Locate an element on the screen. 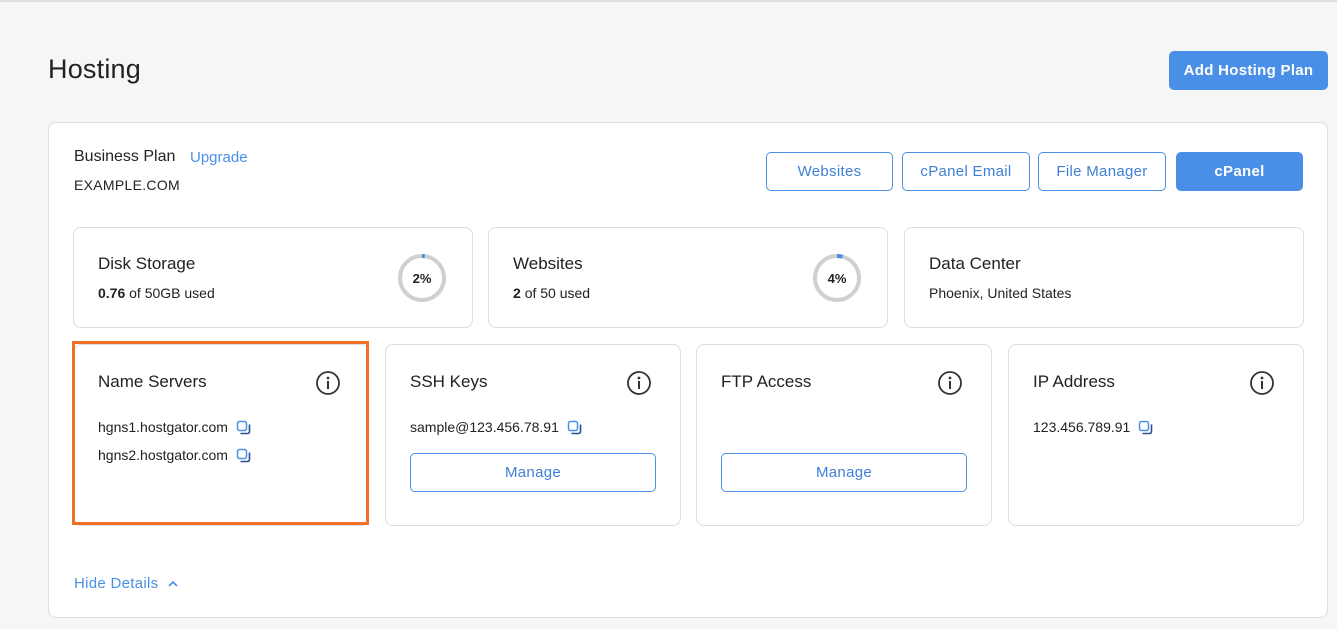 The width and height of the screenshot is (1337, 629). websites-used-suffix: of 50 used is located at coordinates (557, 293).